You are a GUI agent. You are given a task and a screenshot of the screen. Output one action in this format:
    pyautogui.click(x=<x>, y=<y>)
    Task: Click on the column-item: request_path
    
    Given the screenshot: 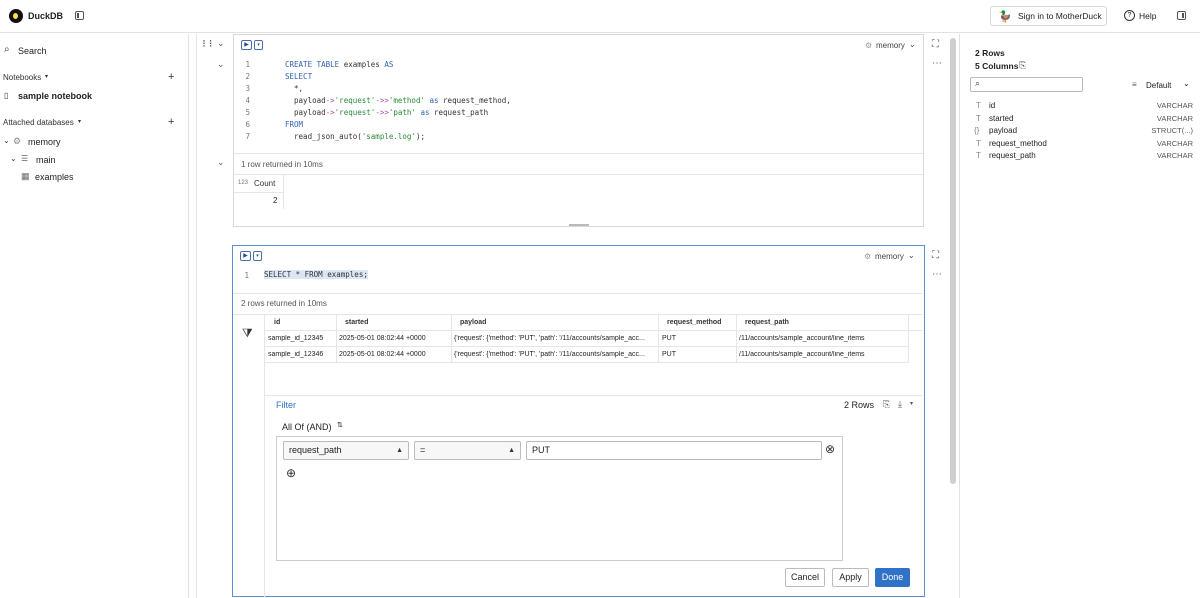 What is the action you would take?
    pyautogui.click(x=1012, y=155)
    